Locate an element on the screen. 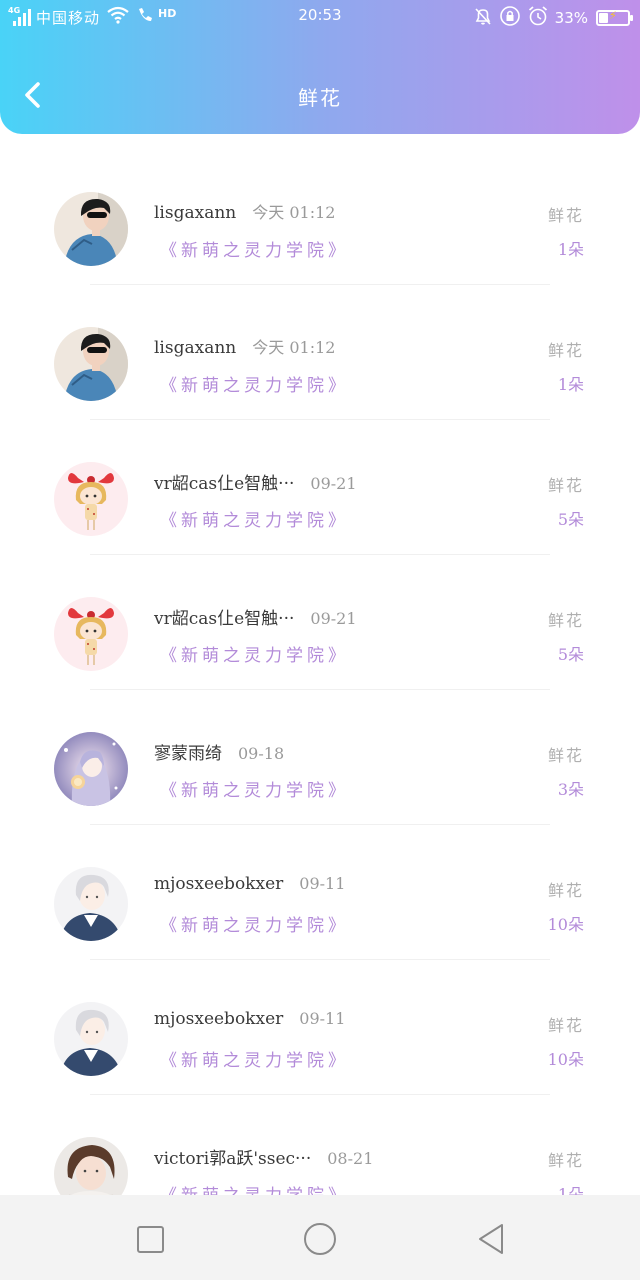 The width and height of the screenshot is (640, 1280). gift-count: 3朵 is located at coordinates (570, 789).